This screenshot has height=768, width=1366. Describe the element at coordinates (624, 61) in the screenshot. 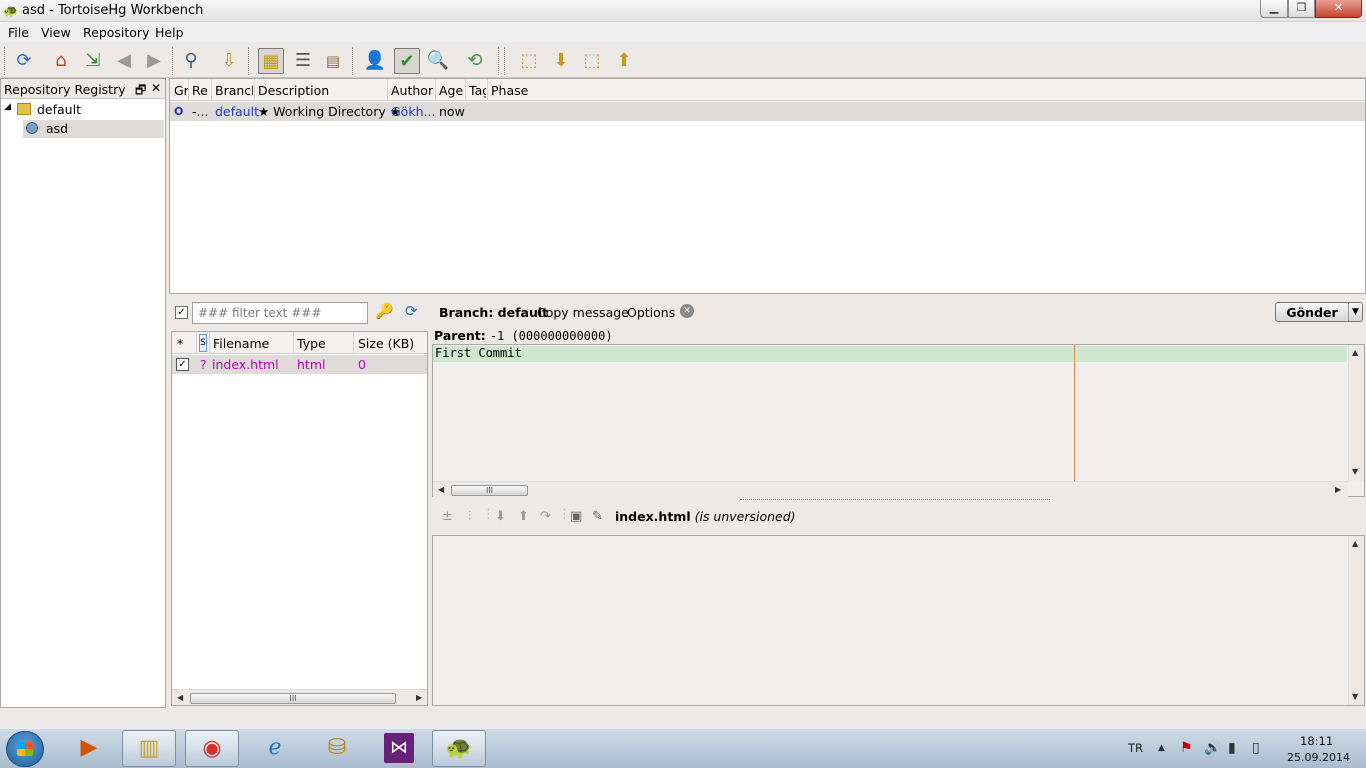

I see `push-icon: ⬆` at that location.